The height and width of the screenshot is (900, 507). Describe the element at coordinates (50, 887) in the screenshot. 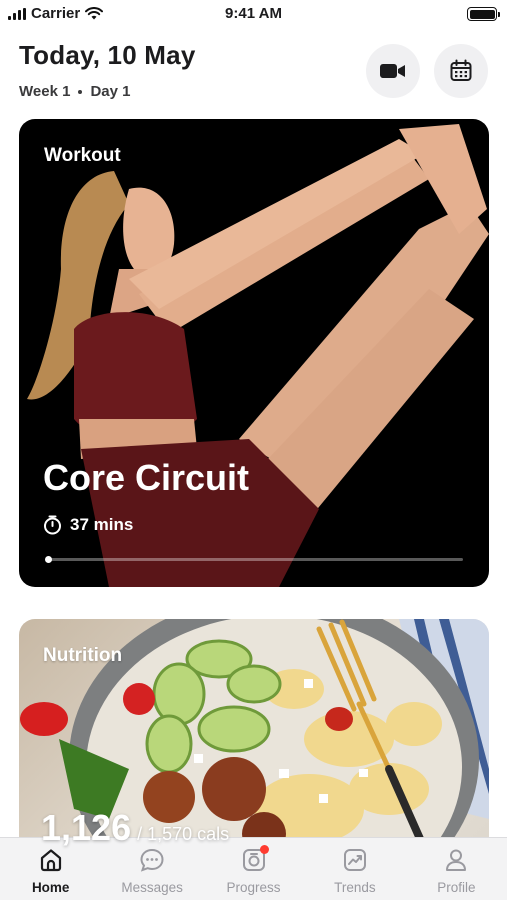

I see `tab-label: Home` at that location.